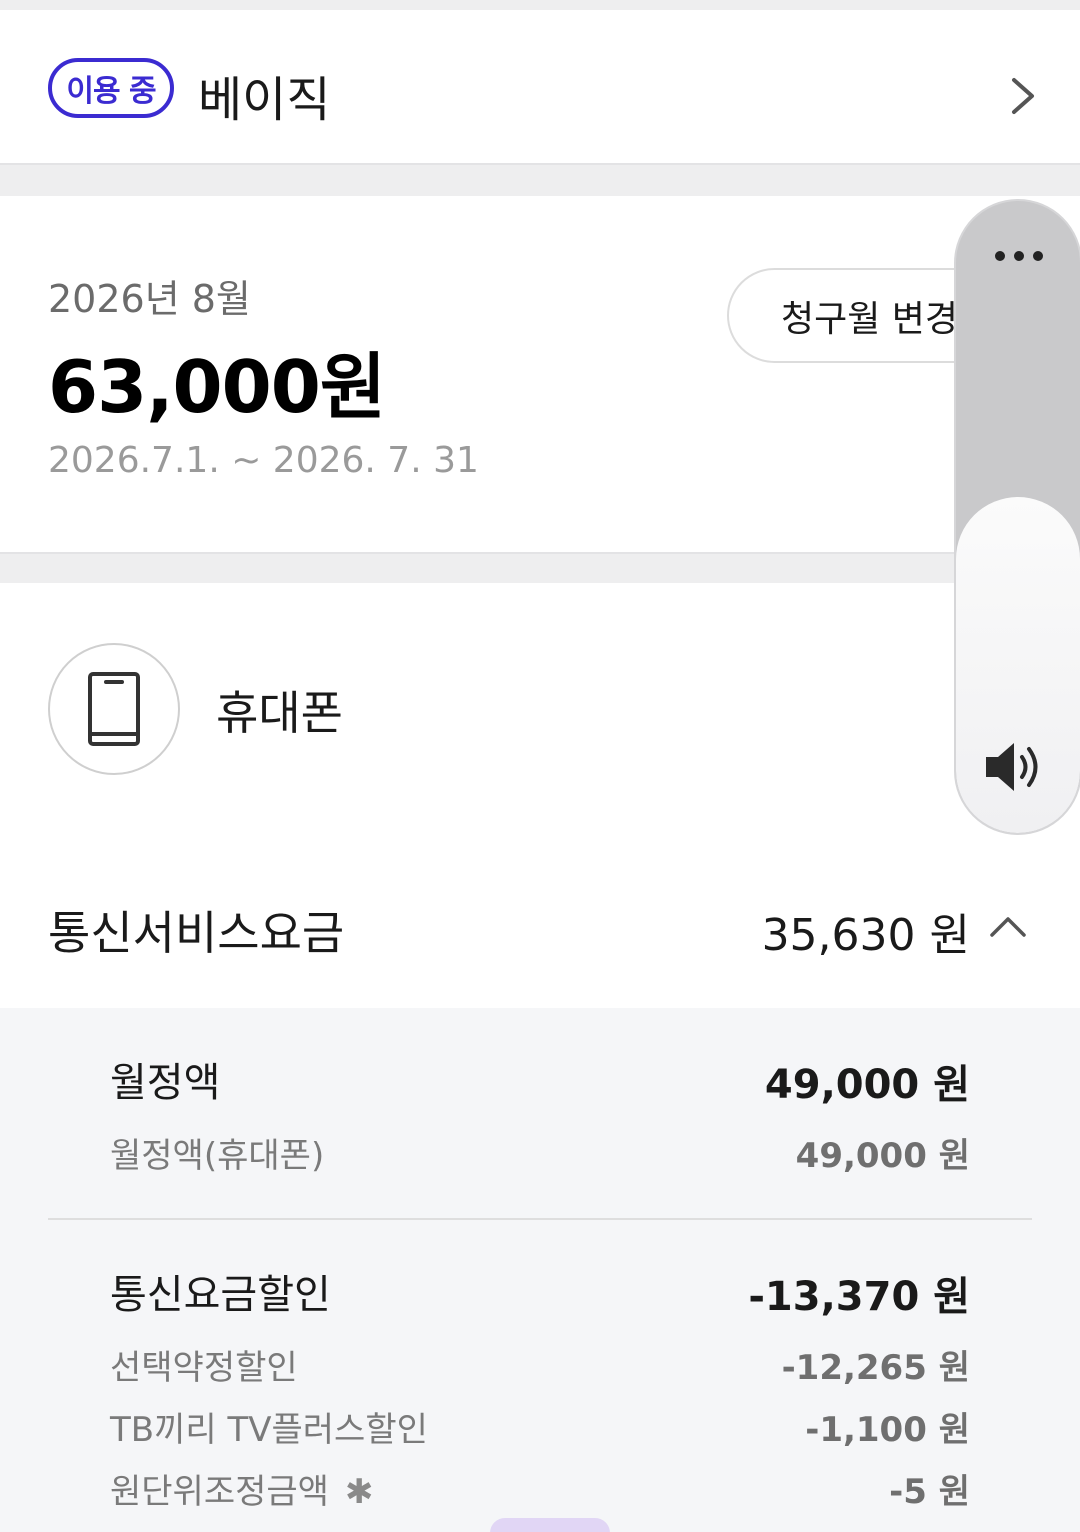 The image size is (1080, 1532). I want to click on list-item-amount: 49,000 원, so click(882, 1156).